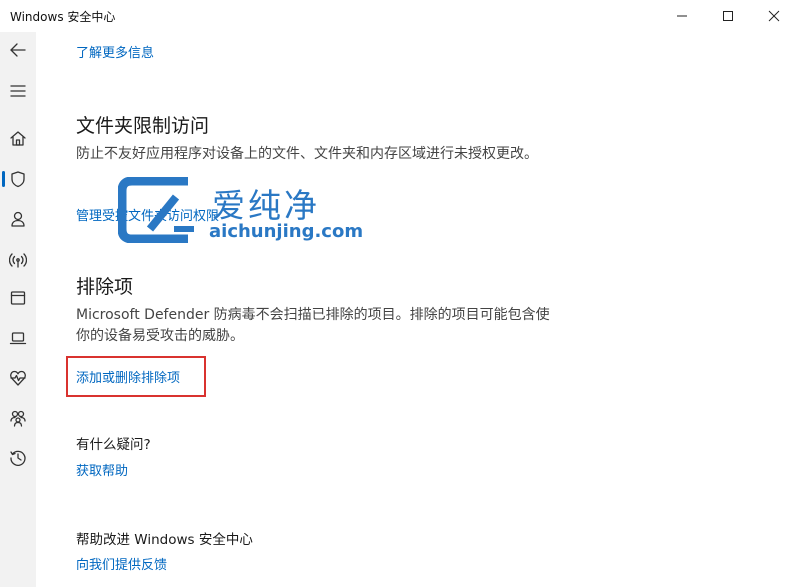 The image size is (789, 587). I want to click on watermark-c-logo-icon, so click(156, 210).